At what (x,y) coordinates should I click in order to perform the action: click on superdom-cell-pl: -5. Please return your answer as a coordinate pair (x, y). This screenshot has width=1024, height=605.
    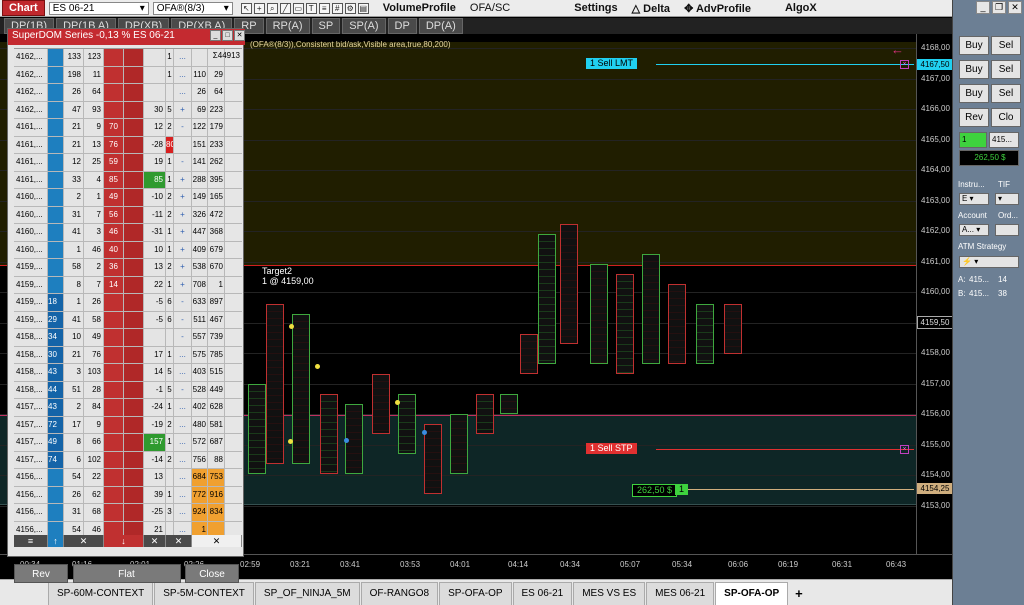
    Looking at the image, I should click on (155, 302).